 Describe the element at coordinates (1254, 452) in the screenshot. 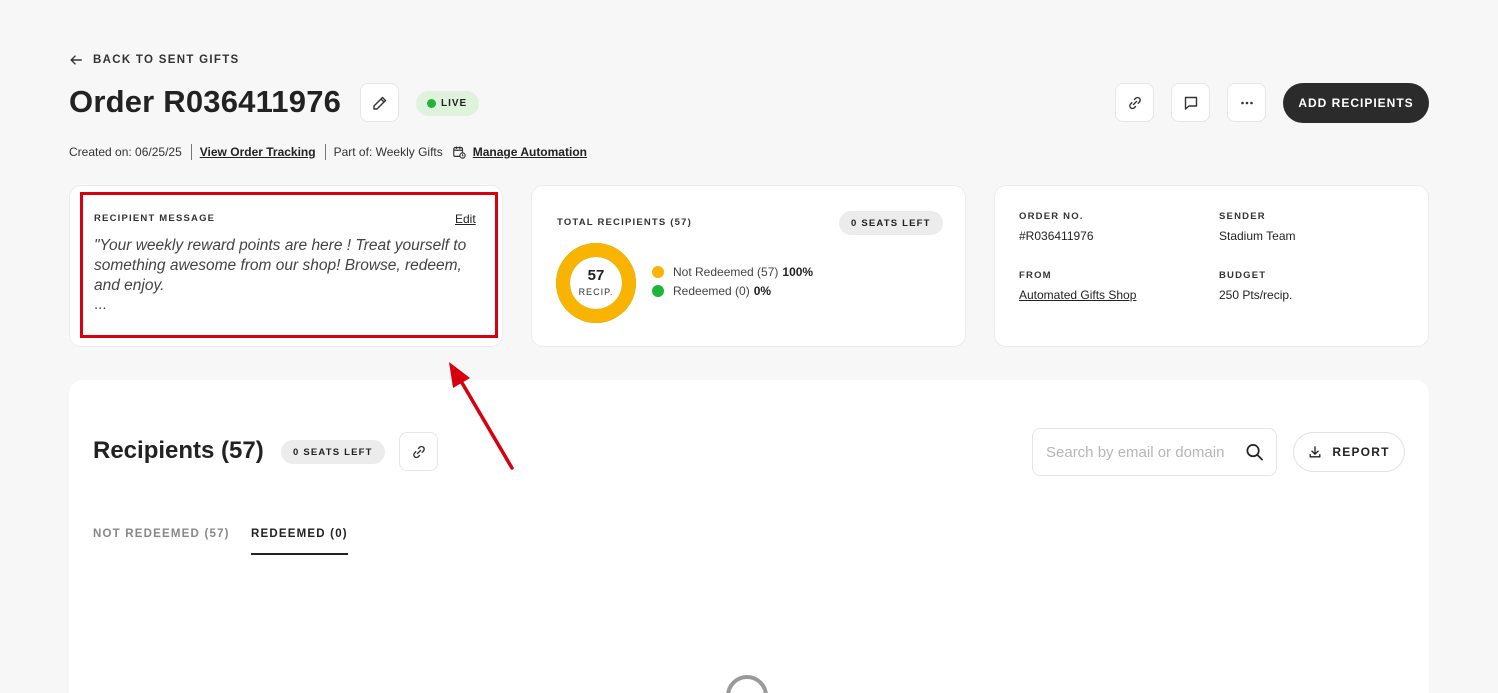

I see `search-icon` at that location.